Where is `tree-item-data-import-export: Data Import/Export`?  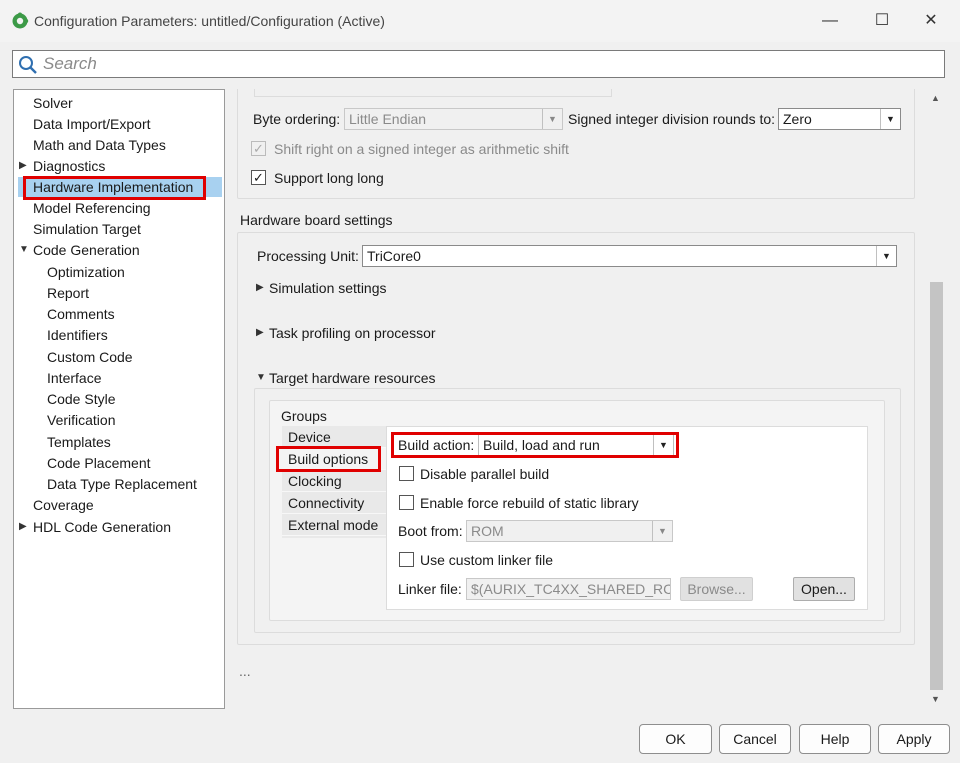
tree-item-data-import-export: Data Import/Export is located at coordinates (92, 124).